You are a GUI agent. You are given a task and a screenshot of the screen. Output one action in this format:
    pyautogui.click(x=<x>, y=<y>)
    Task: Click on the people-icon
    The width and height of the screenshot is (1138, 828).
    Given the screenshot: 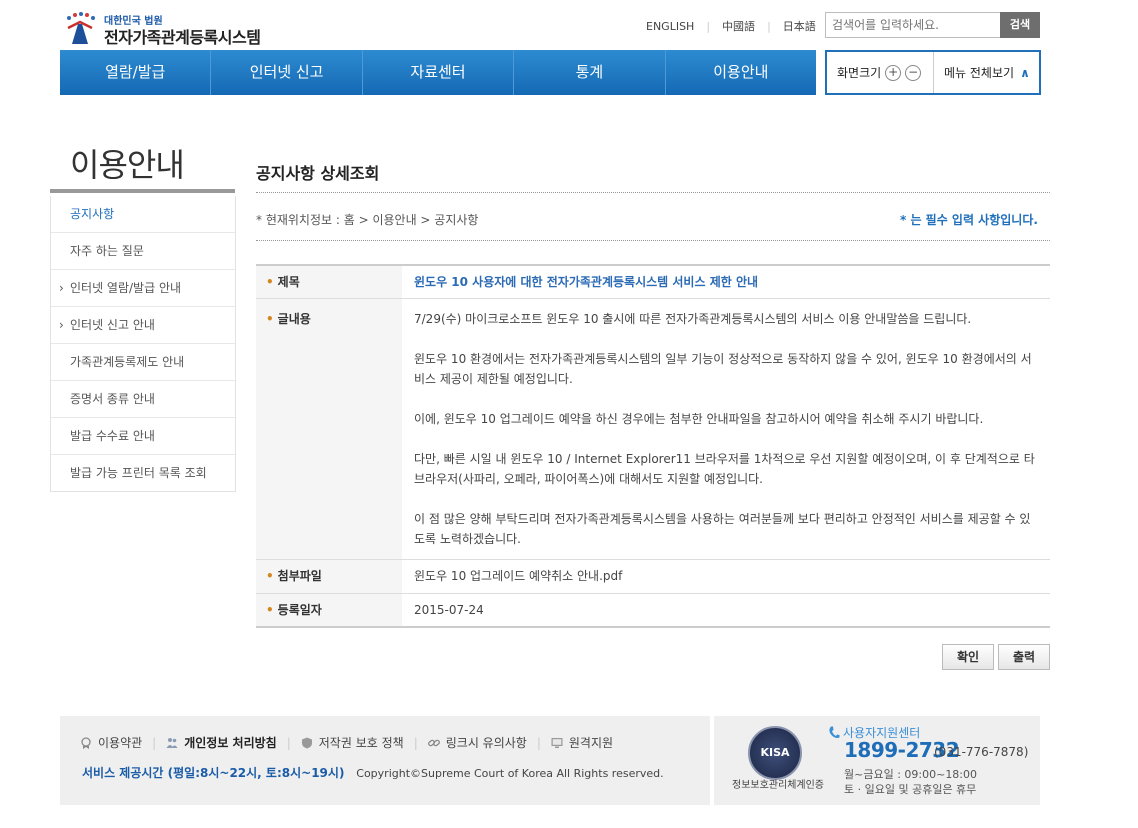 What is the action you would take?
    pyautogui.click(x=172, y=742)
    